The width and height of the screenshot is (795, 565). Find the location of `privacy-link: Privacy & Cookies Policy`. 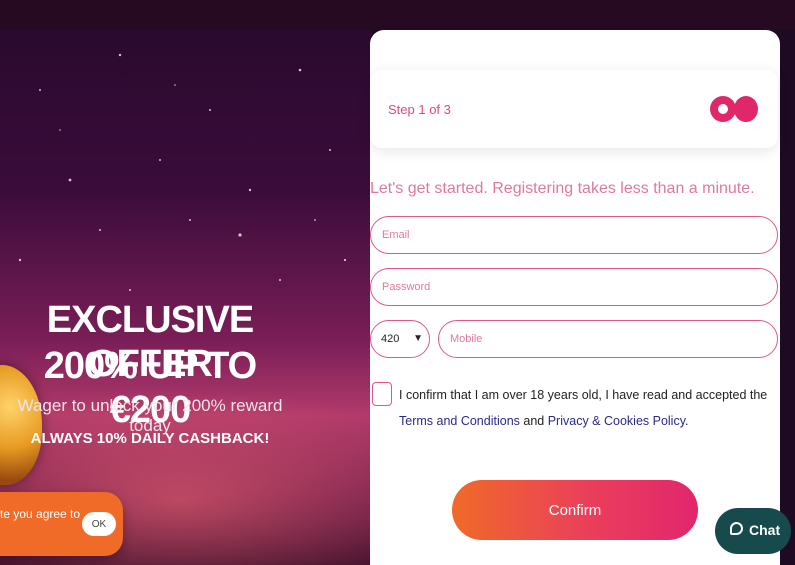

privacy-link: Privacy & Cookies Policy is located at coordinates (616, 421).